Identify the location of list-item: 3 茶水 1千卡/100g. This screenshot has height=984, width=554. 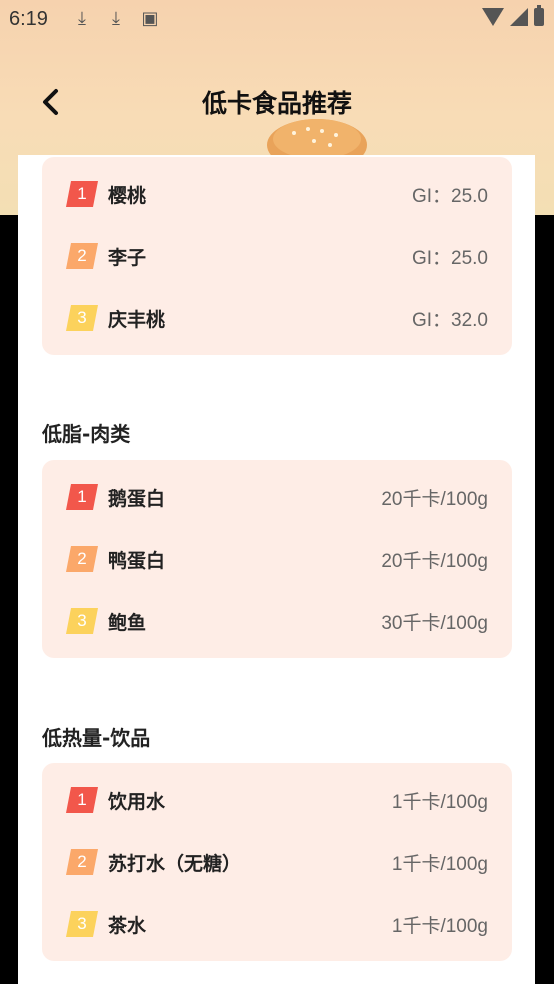
(277, 923).